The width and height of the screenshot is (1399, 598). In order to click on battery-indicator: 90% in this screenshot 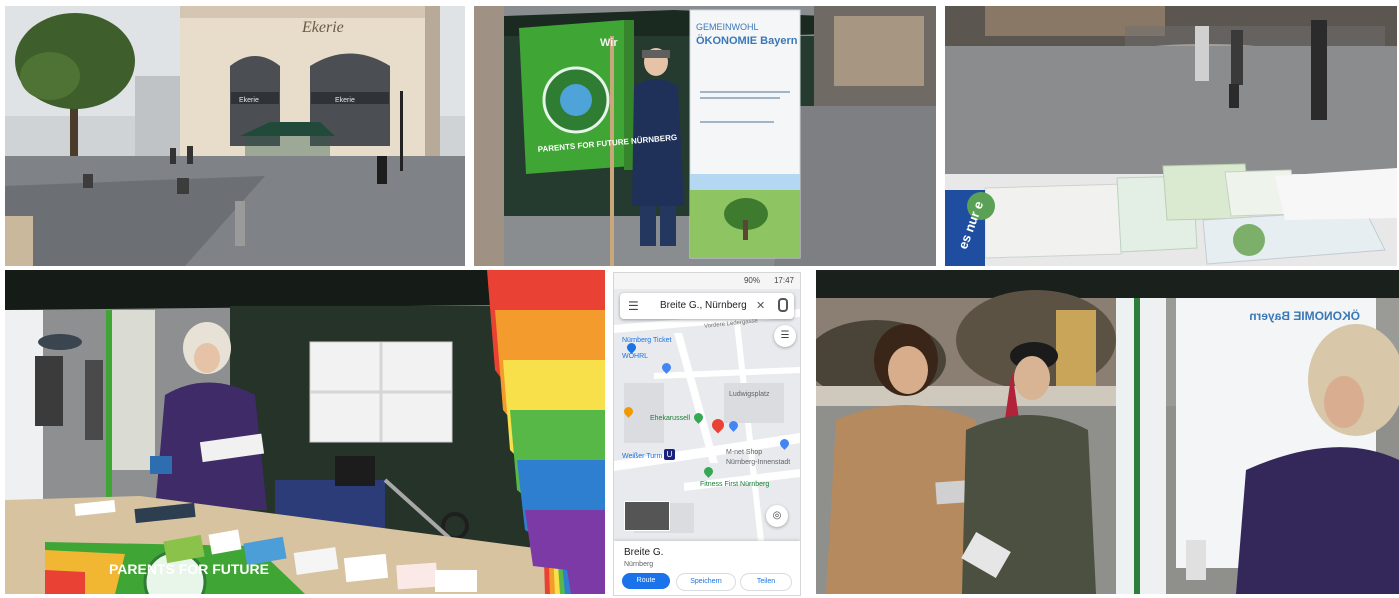, I will do `click(751, 280)`.